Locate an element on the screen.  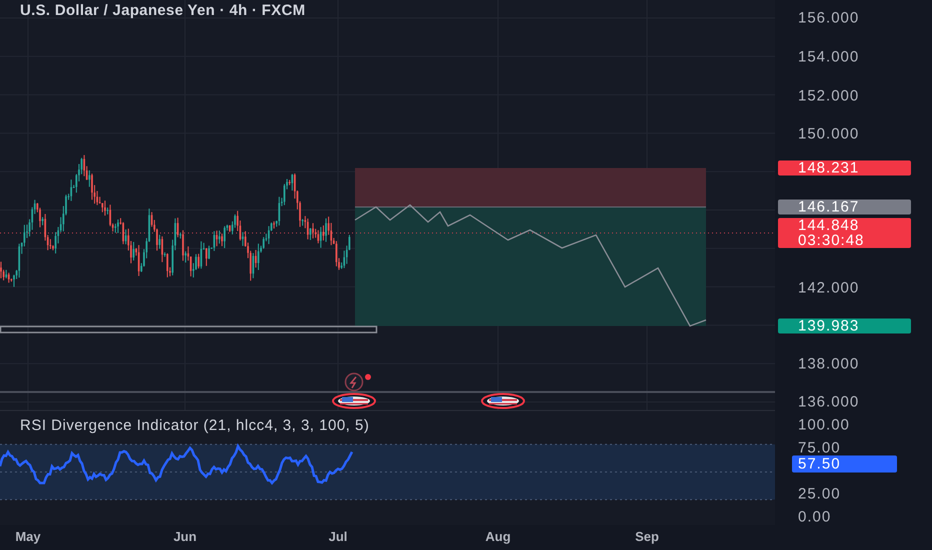
indicator-axis-label: 25.00 is located at coordinates (819, 494).